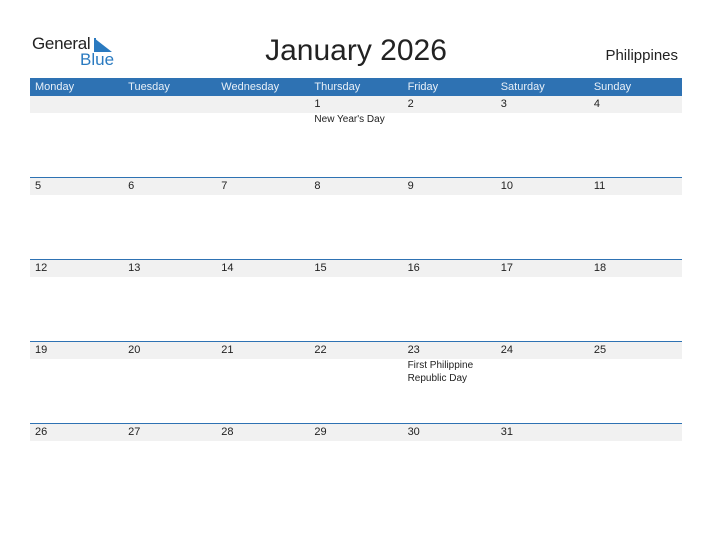 The width and height of the screenshot is (712, 550). Describe the element at coordinates (76, 268) in the screenshot. I see `day-cell: 12` at that location.